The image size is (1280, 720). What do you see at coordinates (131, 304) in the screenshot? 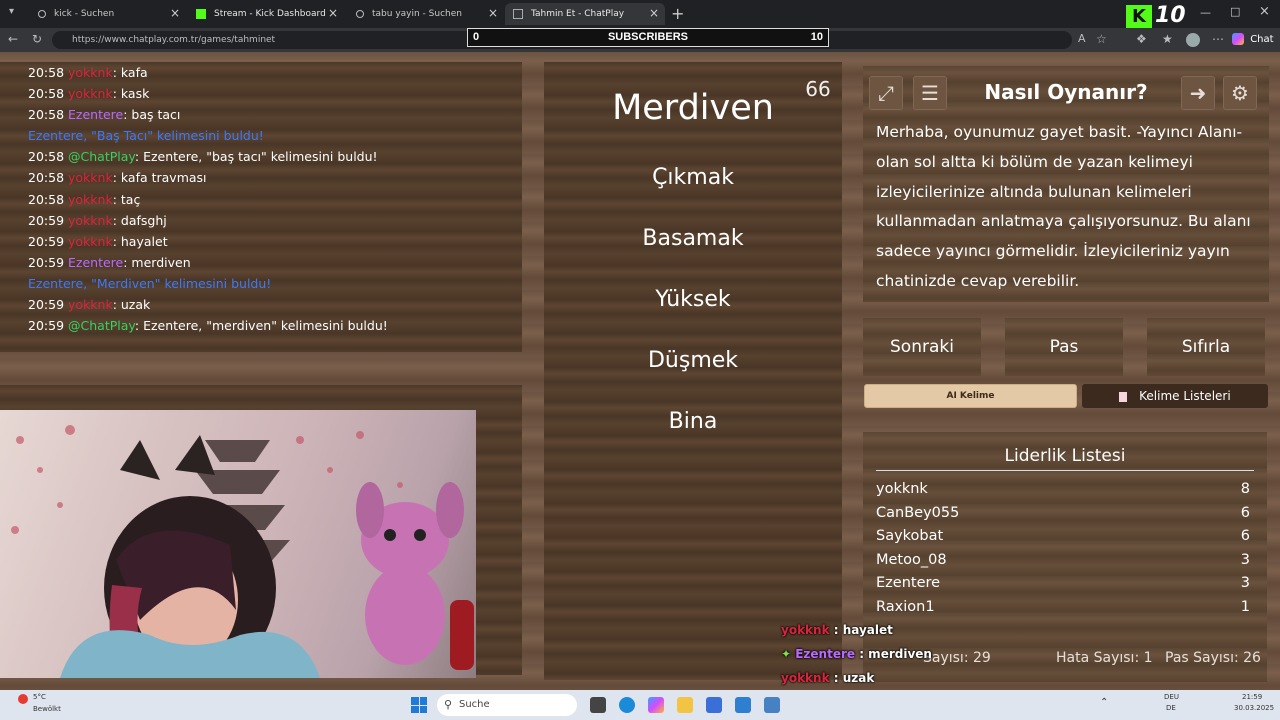
I see `chat-text: : uzak` at bounding box center [131, 304].